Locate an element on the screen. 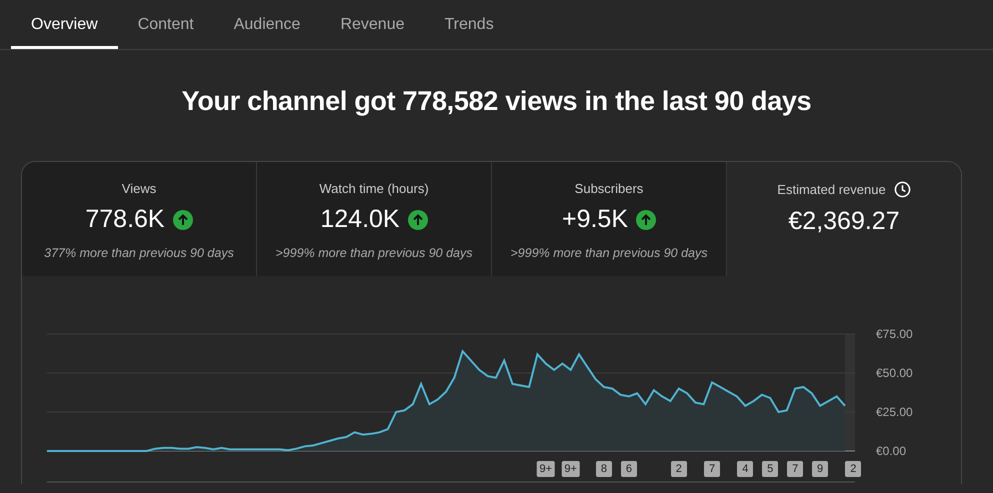 The image size is (993, 493). metric-value: 124.0K is located at coordinates (360, 219).